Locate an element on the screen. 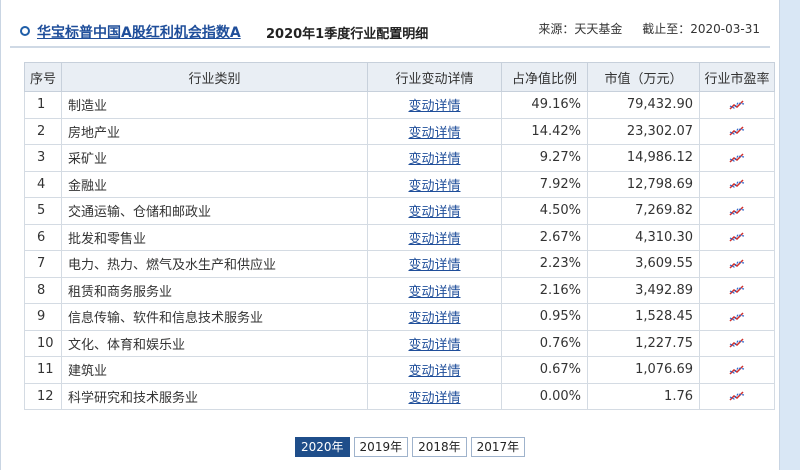 Image resolution: width=800 pixels, height=470 pixels. industry-name: 信息传输、软件和信息技术服务业 is located at coordinates (214, 317).